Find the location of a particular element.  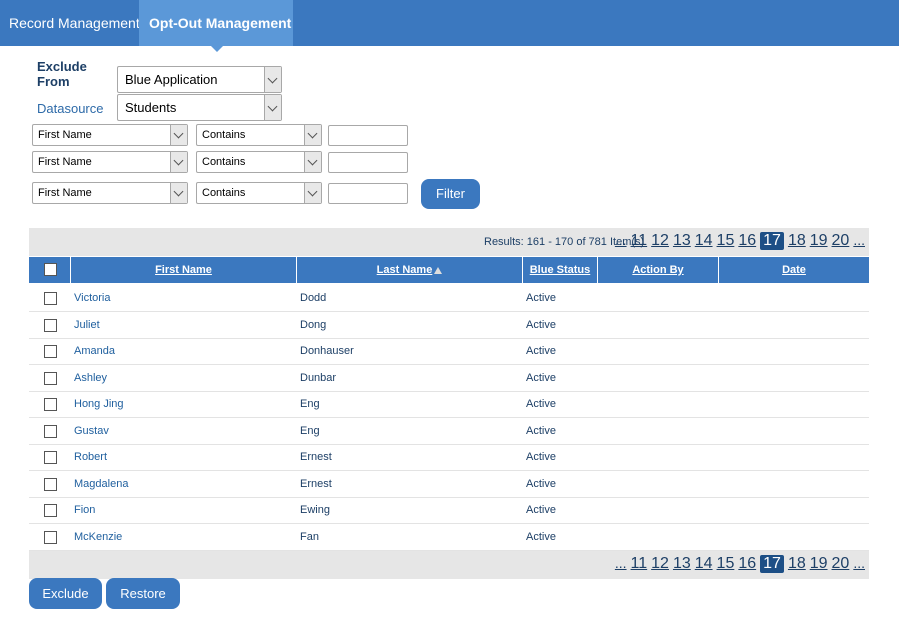

select-all-checkbox is located at coordinates (50, 269).